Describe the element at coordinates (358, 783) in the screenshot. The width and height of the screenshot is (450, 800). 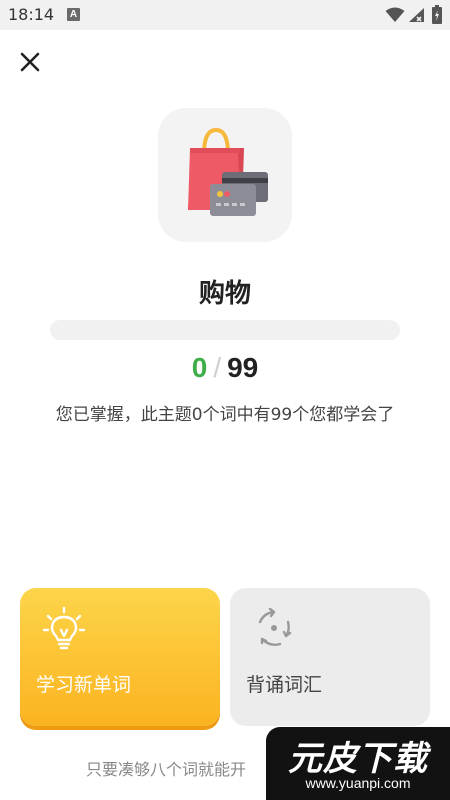
I see `watermark-url: www.yuanpi.com` at that location.